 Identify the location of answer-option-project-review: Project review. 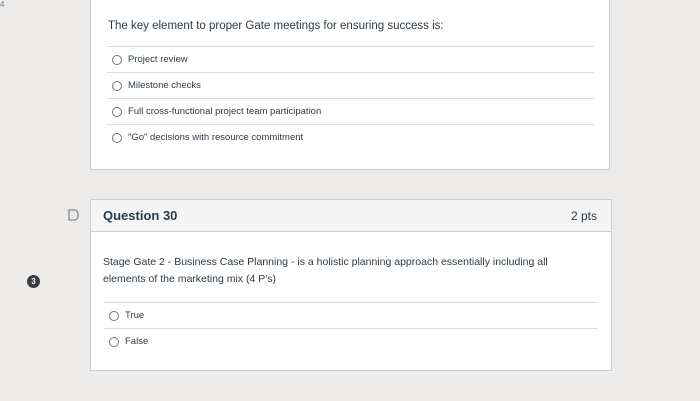
(351, 59).